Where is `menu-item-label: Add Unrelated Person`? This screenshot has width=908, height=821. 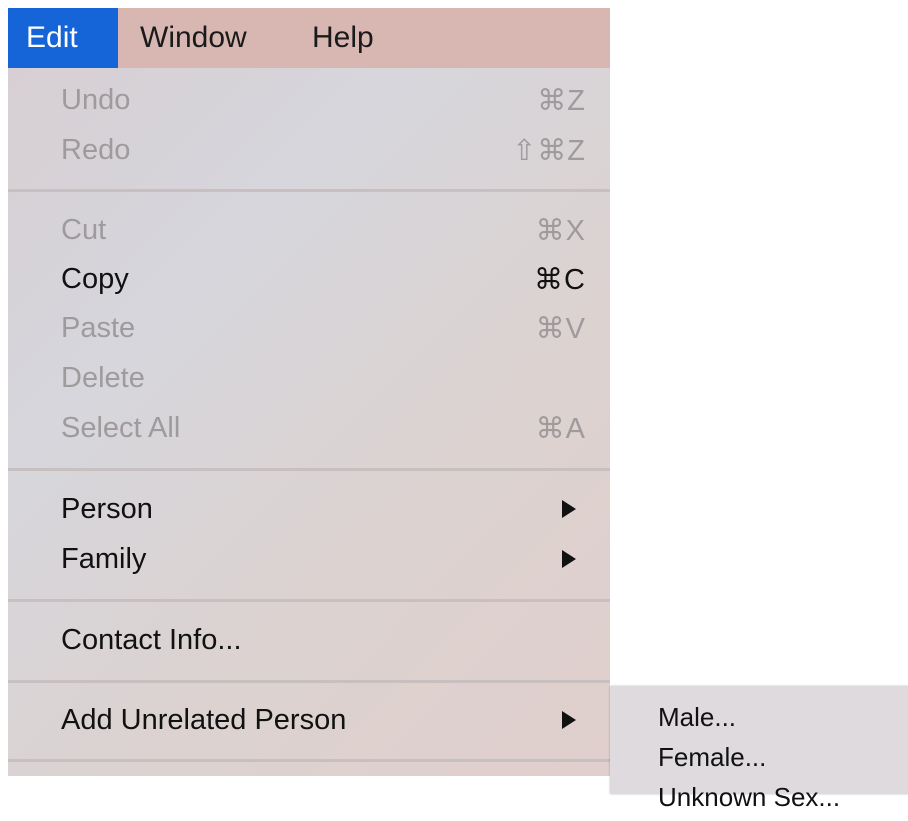
menu-item-label: Add Unrelated Person is located at coordinates (204, 719).